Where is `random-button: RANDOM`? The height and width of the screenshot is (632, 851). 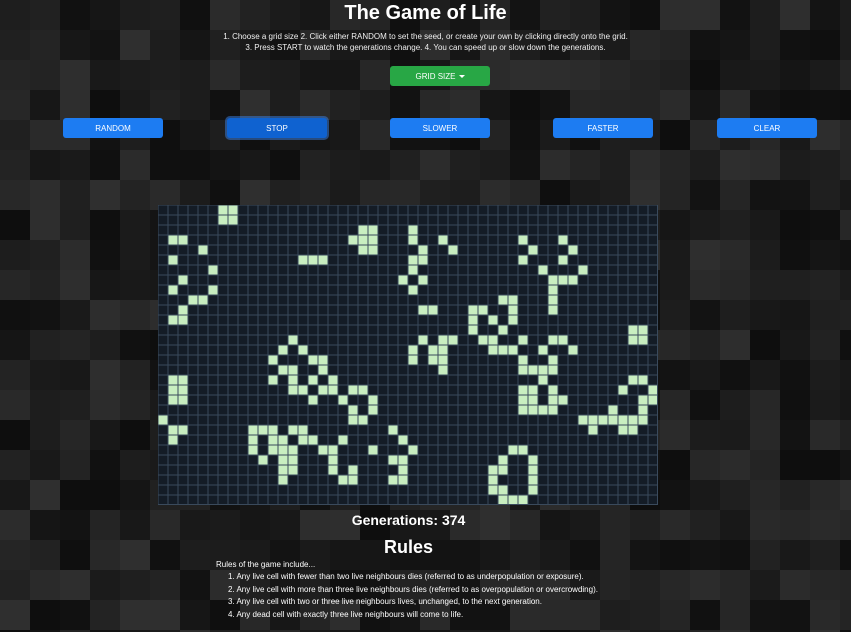 random-button: RANDOM is located at coordinates (113, 128).